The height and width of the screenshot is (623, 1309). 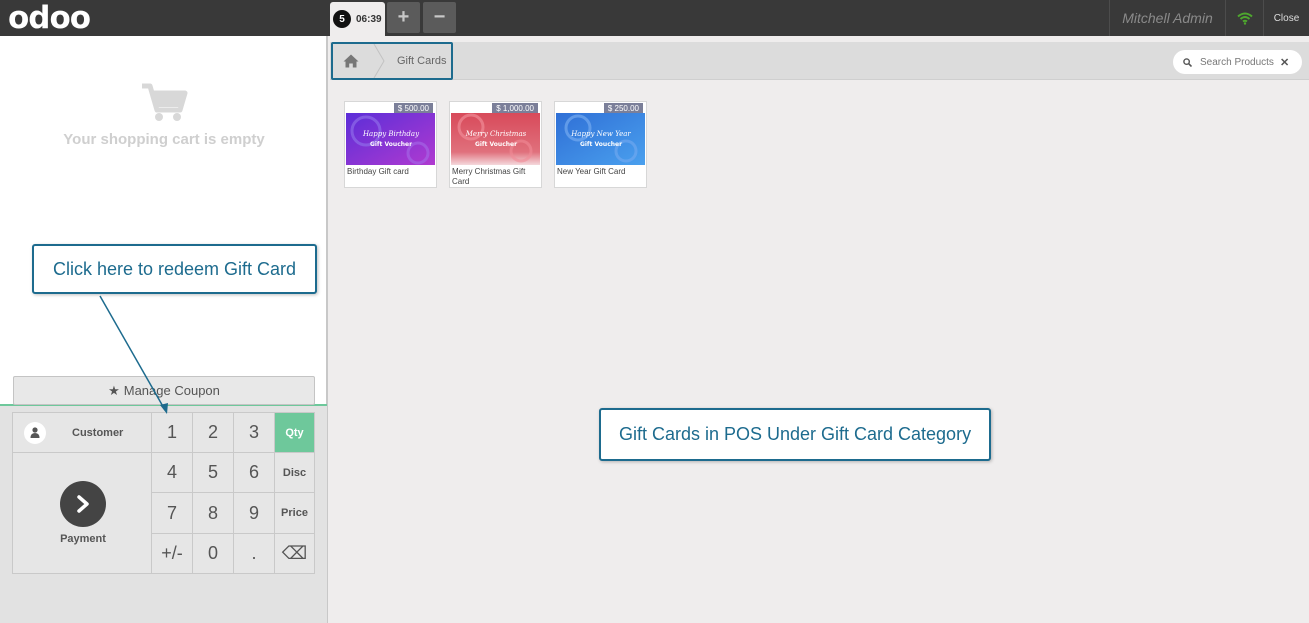 I want to click on order-number-badge: 5, so click(x=342, y=19).